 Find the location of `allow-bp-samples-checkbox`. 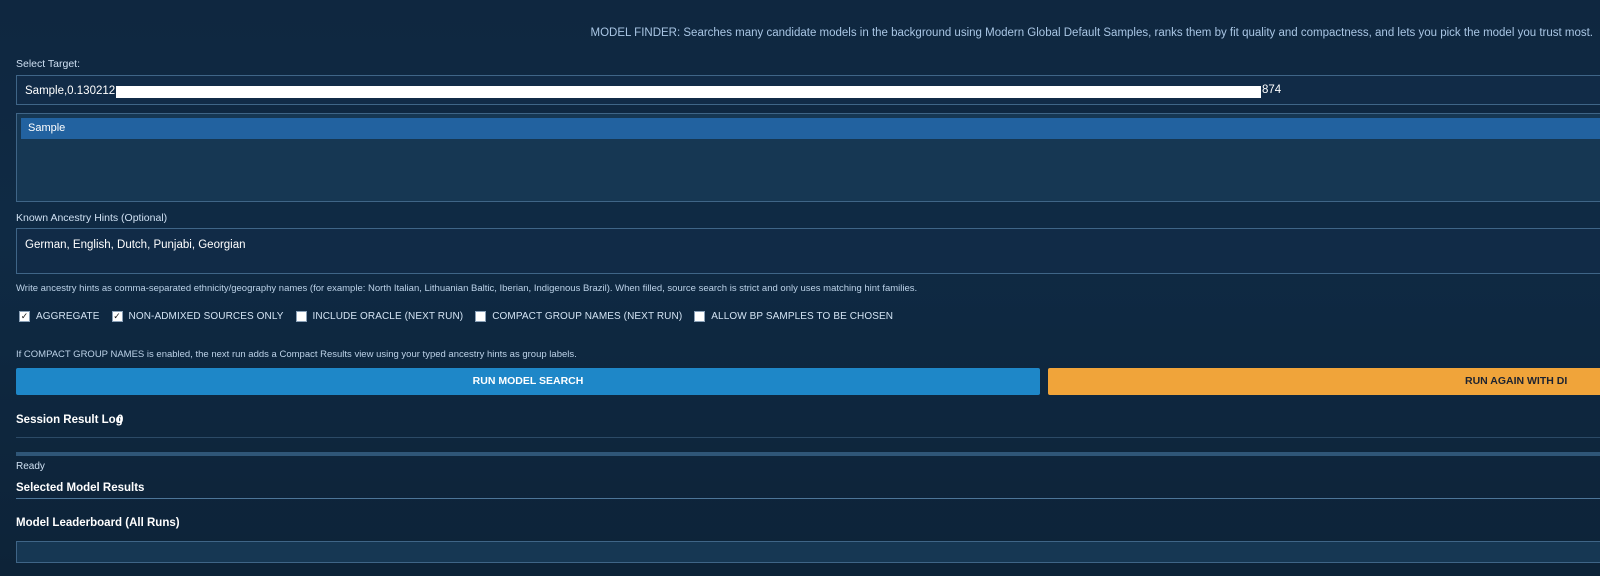

allow-bp-samples-checkbox is located at coordinates (700, 316).